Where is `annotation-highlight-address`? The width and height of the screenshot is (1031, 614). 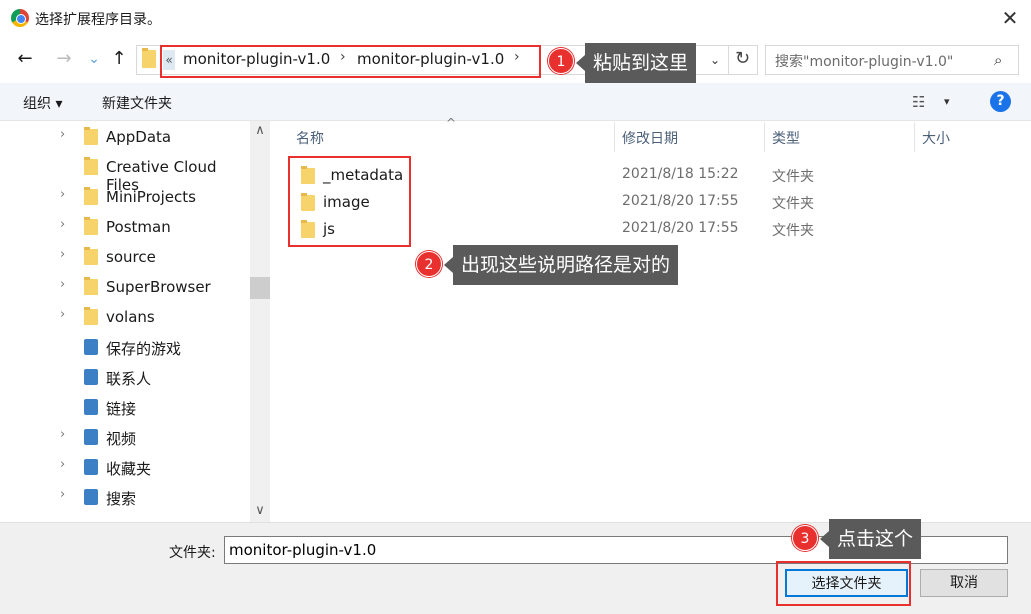 annotation-highlight-address is located at coordinates (350, 61).